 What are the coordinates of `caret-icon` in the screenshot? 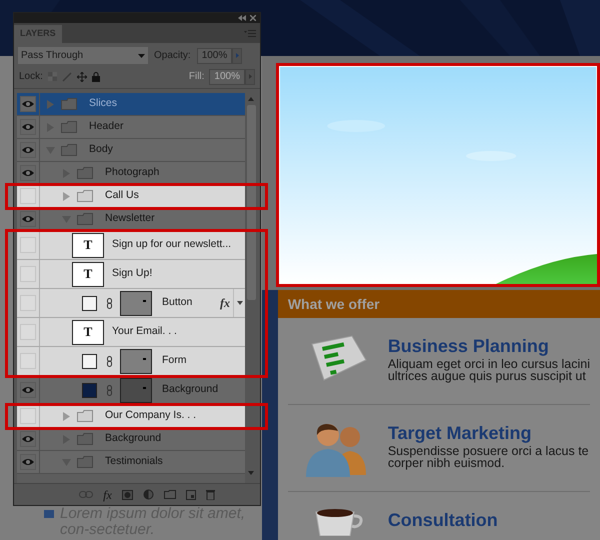 It's located at (141, 56).